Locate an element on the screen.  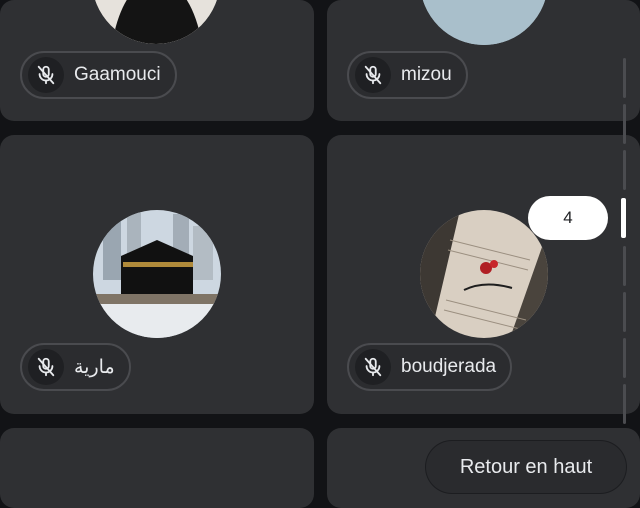
participant-name: Gaamouci is located at coordinates (117, 74).